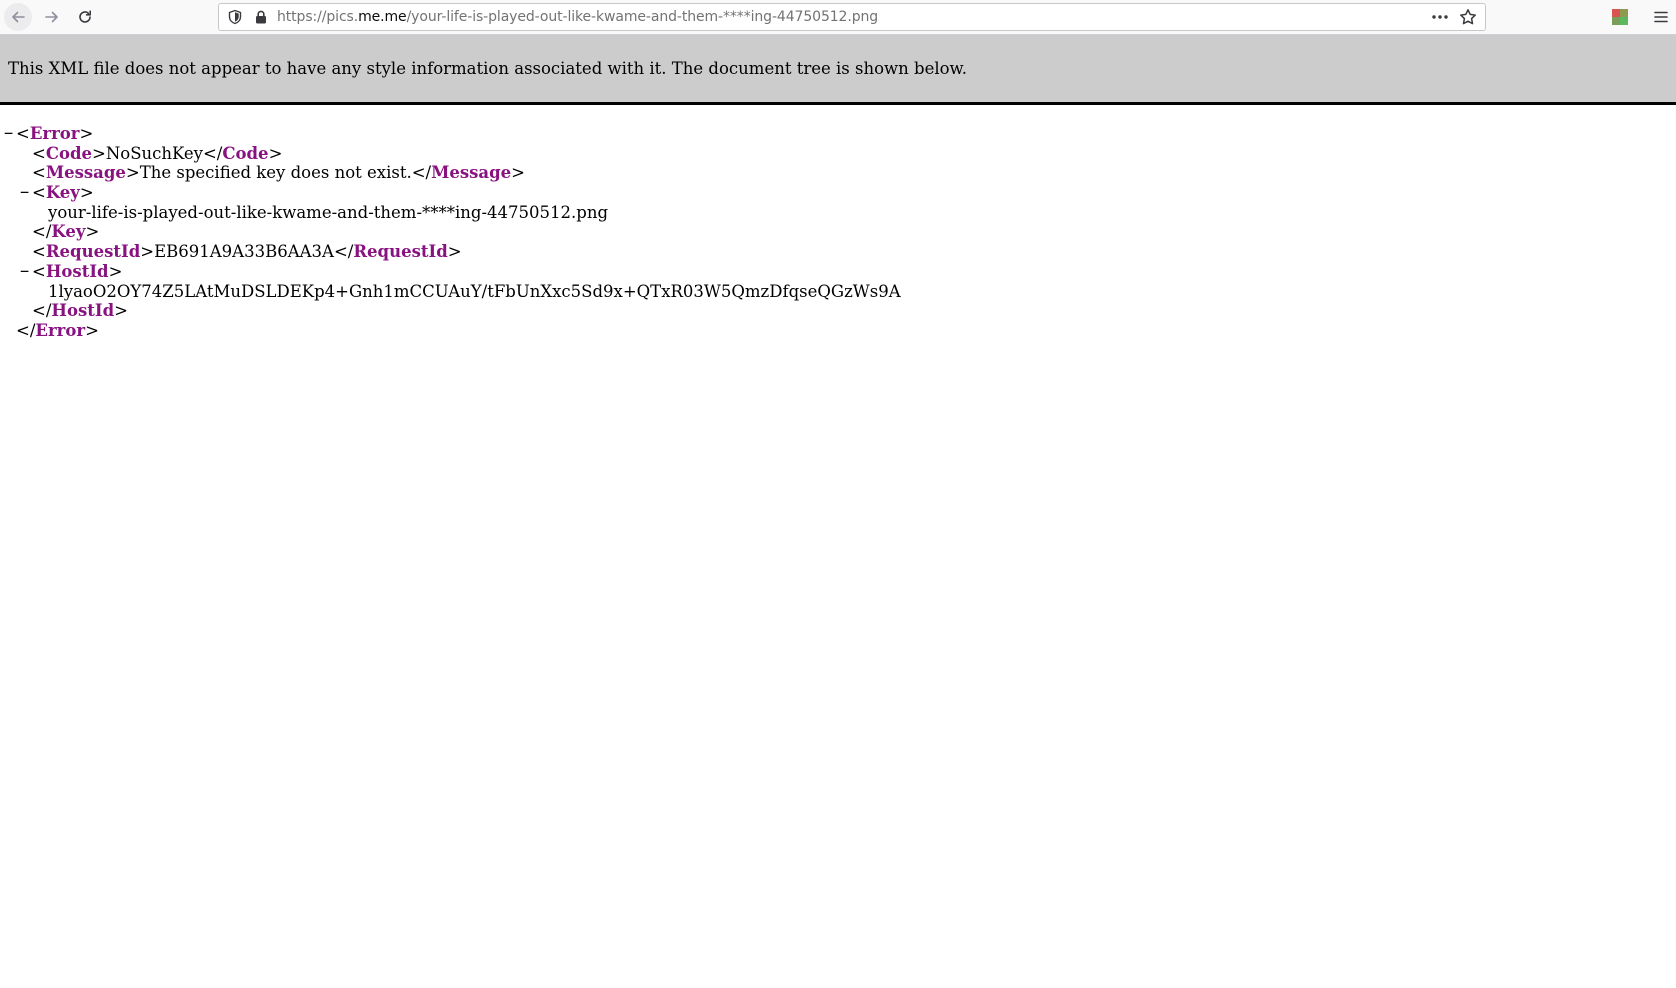 The height and width of the screenshot is (988, 1676). Describe the element at coordinates (1440, 17) in the screenshot. I see `more-dots-icon` at that location.